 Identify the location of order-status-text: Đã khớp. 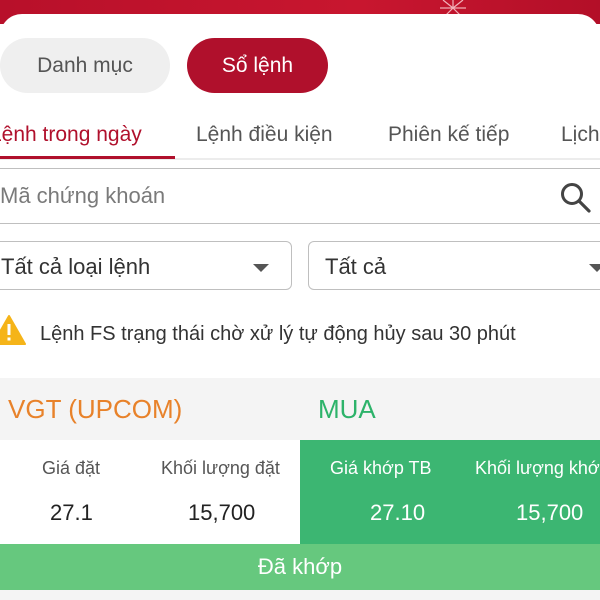
(300, 566).